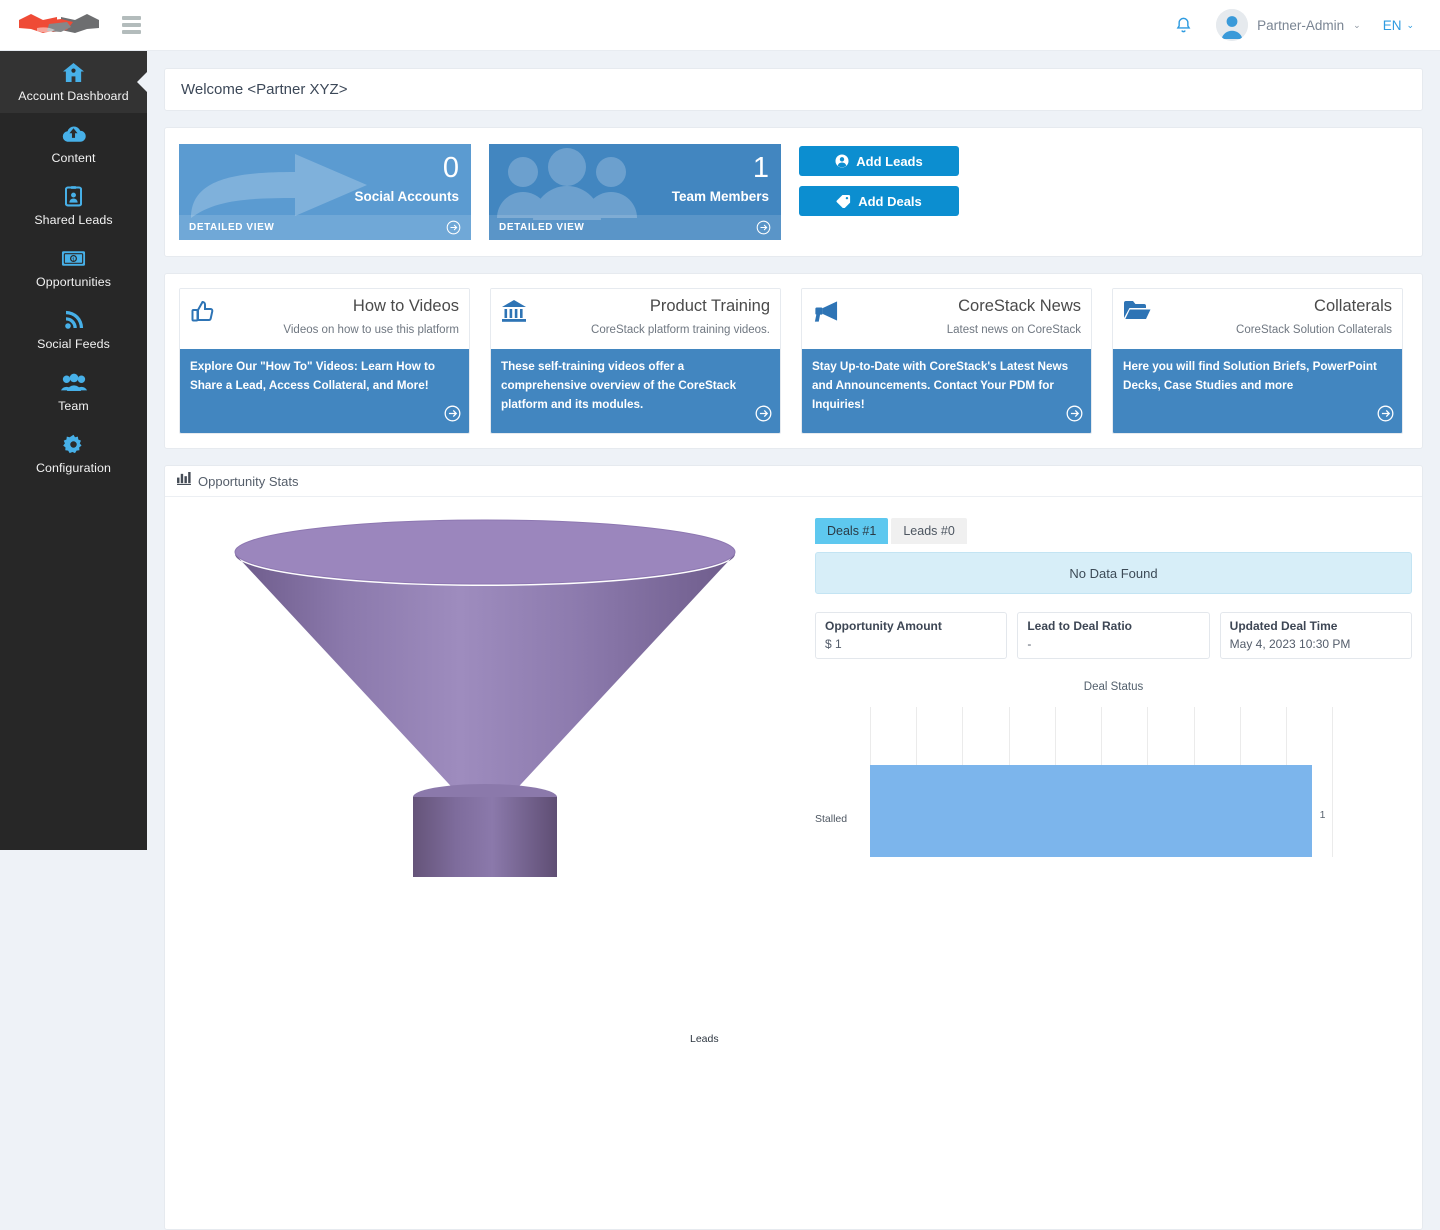 The image size is (1440, 1230). What do you see at coordinates (1019, 306) in the screenshot?
I see `card-title: CoreStack News` at bounding box center [1019, 306].